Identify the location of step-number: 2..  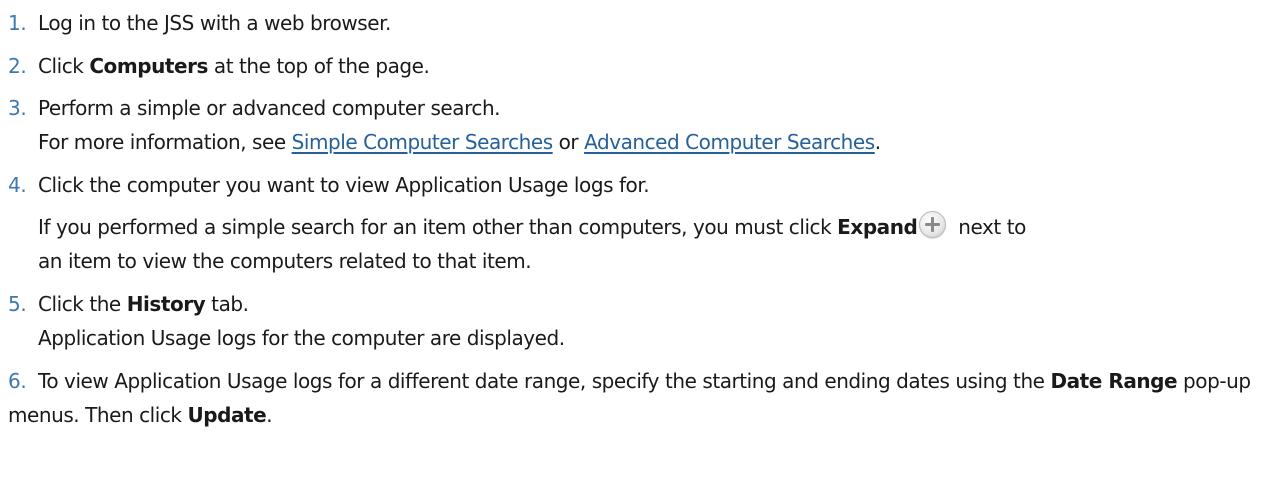
(17, 66).